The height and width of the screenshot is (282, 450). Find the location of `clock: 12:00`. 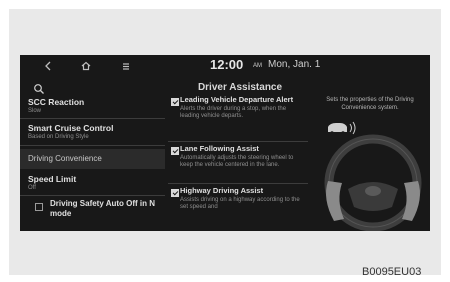

clock: 12:00 is located at coordinates (227, 64).